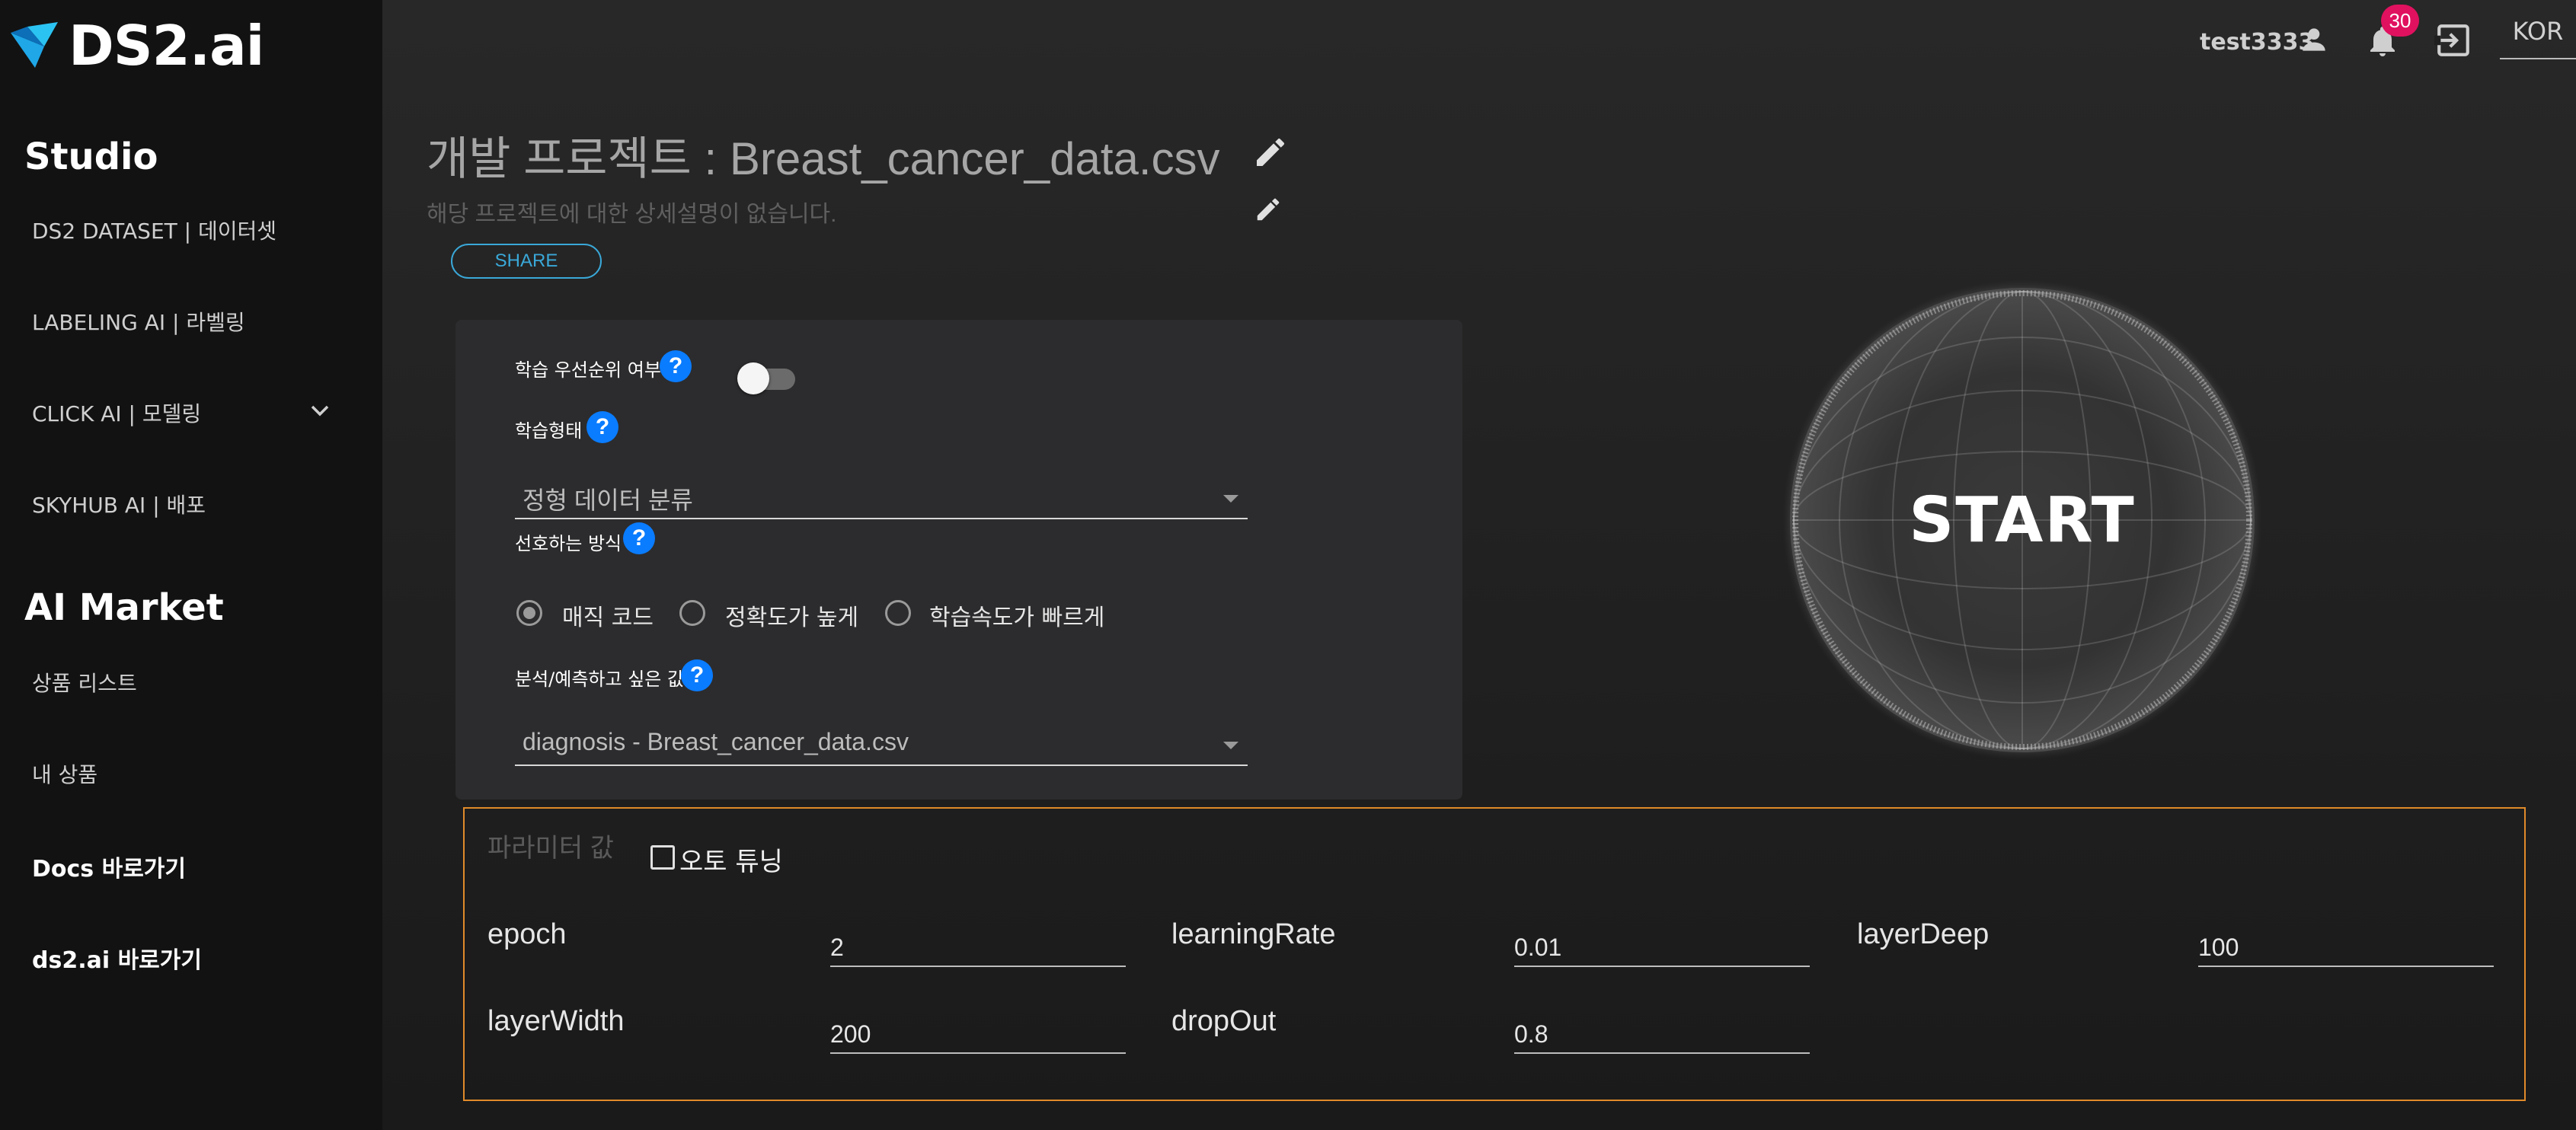  What do you see at coordinates (109, 866) in the screenshot?
I see `docs-link: Docs 바로가기` at bounding box center [109, 866].